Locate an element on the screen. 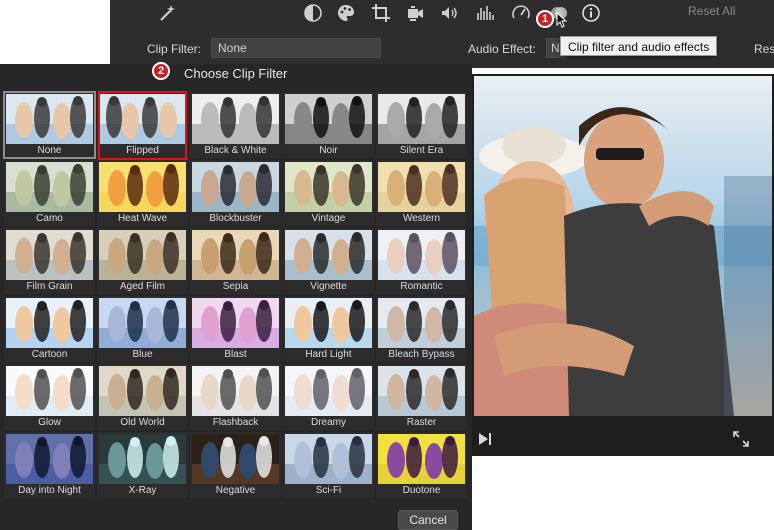 The width and height of the screenshot is (774, 530). step-badge-one: 1 is located at coordinates (545, 19).